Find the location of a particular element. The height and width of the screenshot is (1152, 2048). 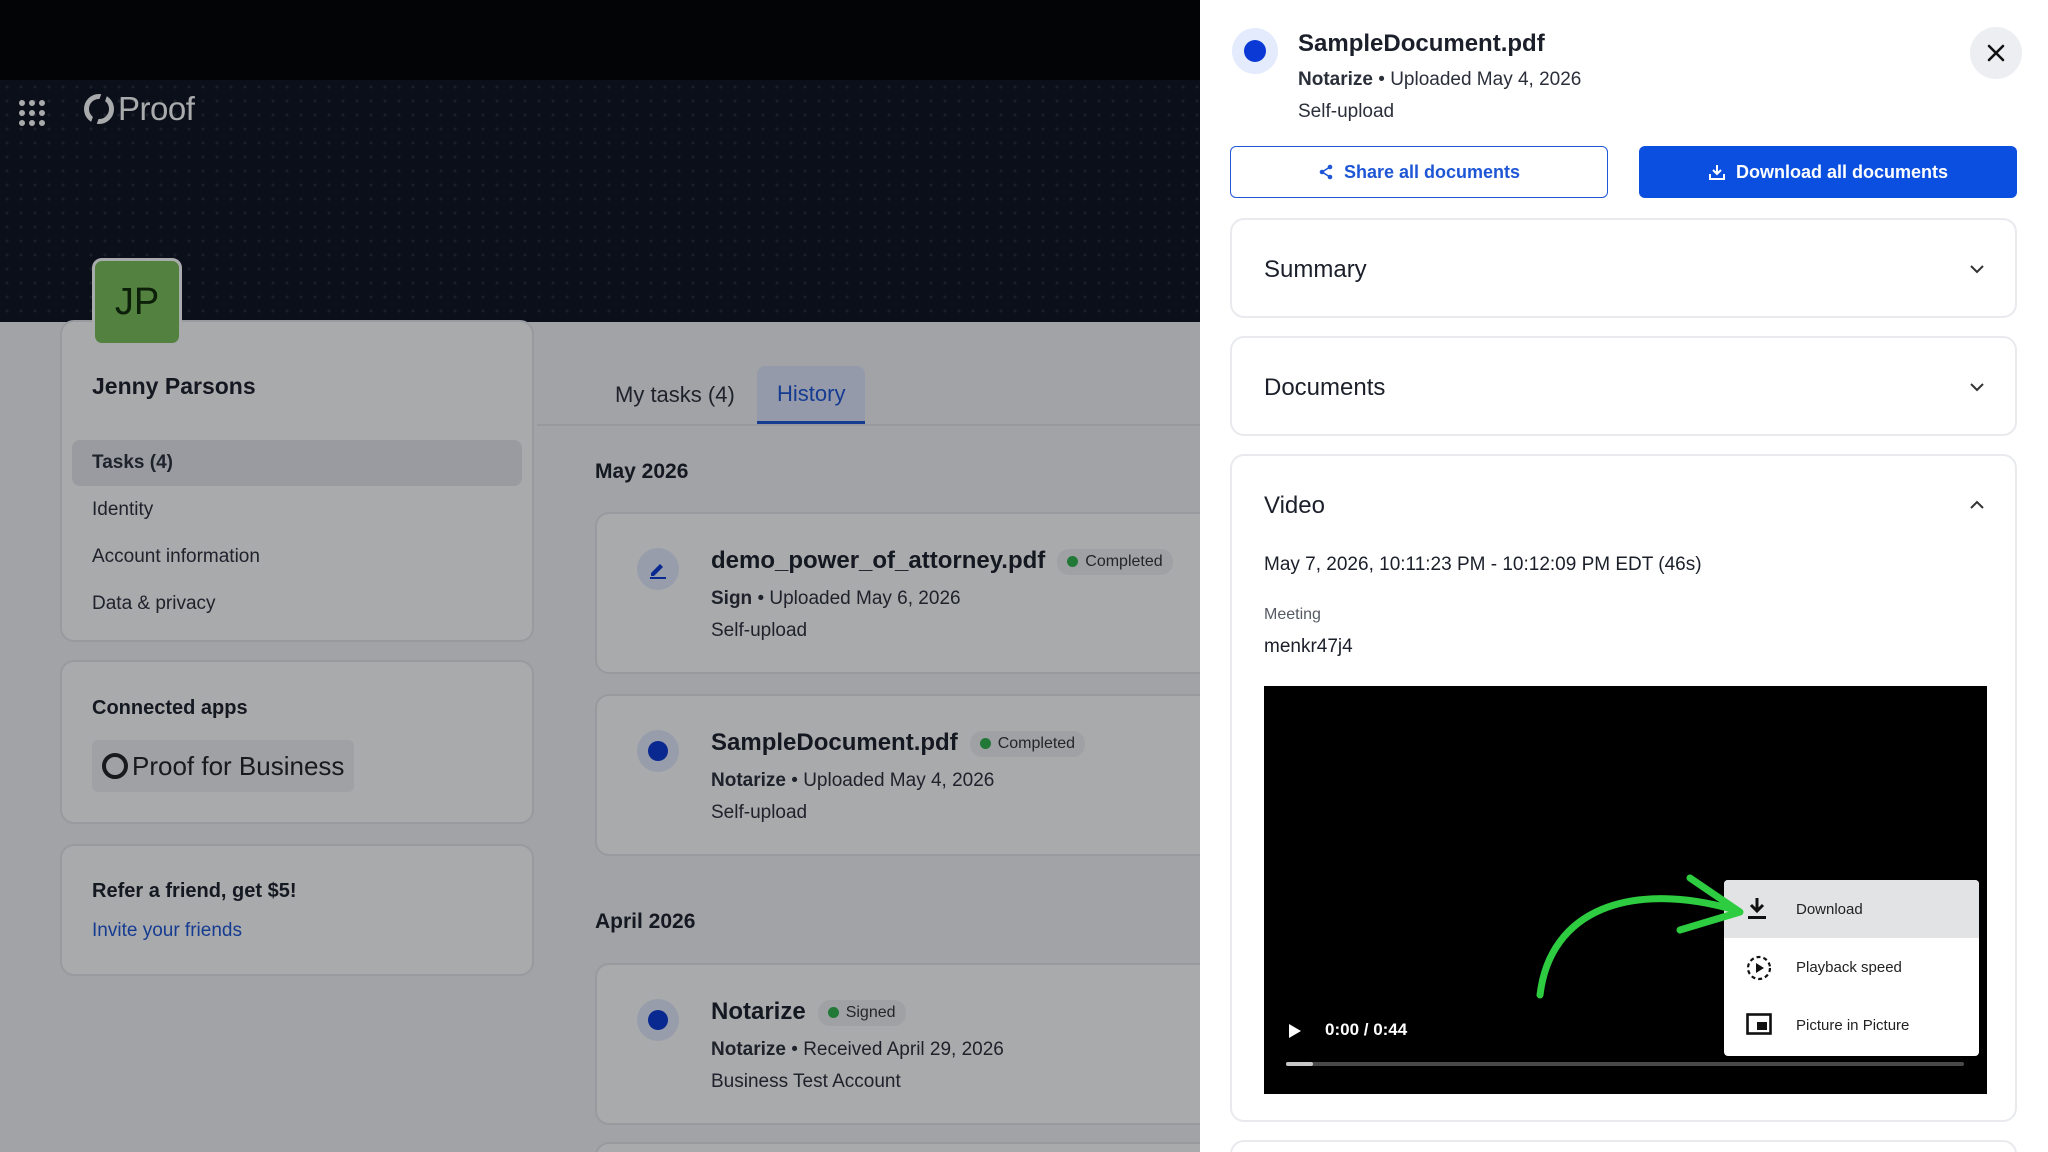

video-progress-fill is located at coordinates (1300, 1064).